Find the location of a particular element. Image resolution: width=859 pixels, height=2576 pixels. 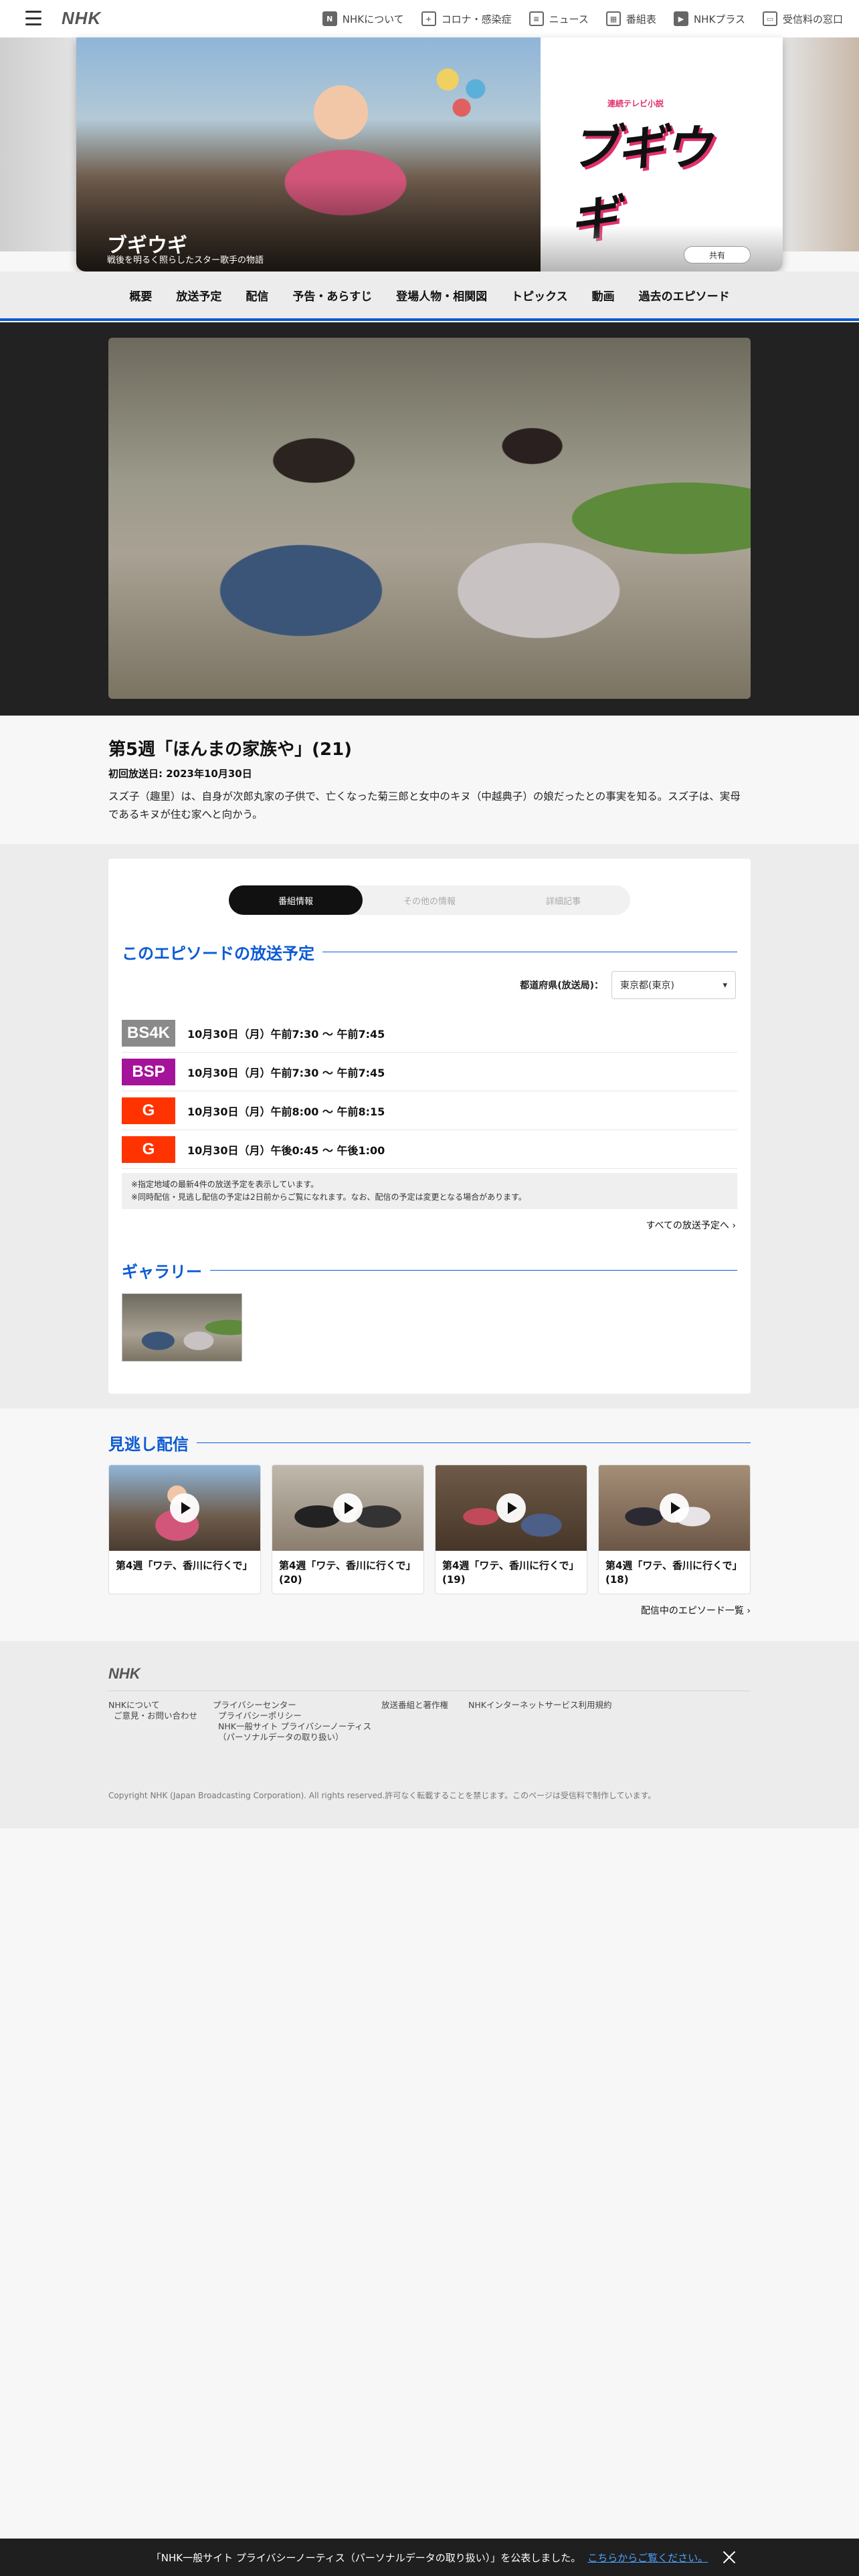

footer-logo: NHK is located at coordinates (124, 1674).